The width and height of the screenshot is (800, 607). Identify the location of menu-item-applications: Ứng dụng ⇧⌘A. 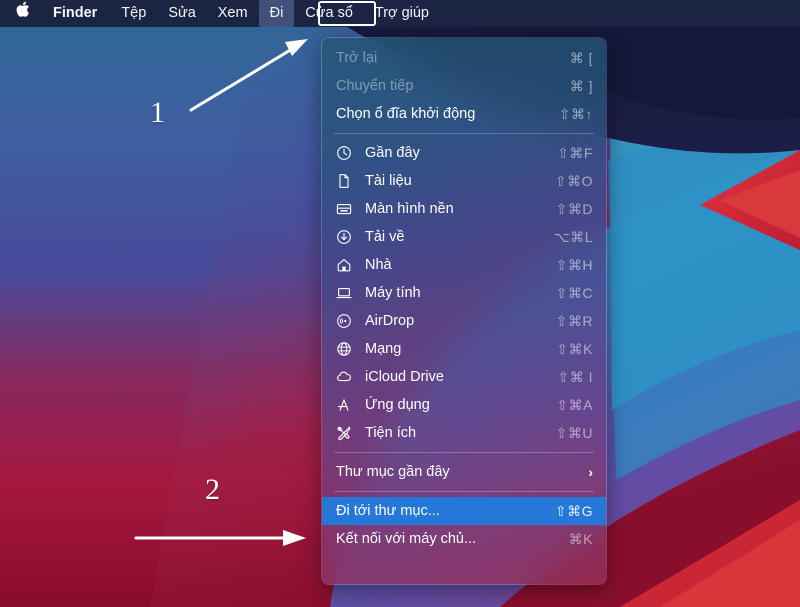
(464, 405).